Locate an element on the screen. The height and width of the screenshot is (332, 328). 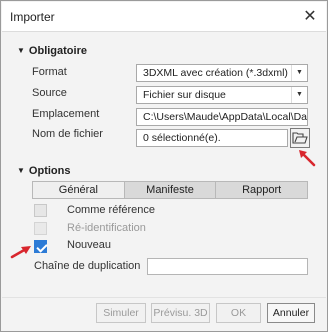
section-mandatory-heading: ▼ Obligatoire is located at coordinates (52, 51).